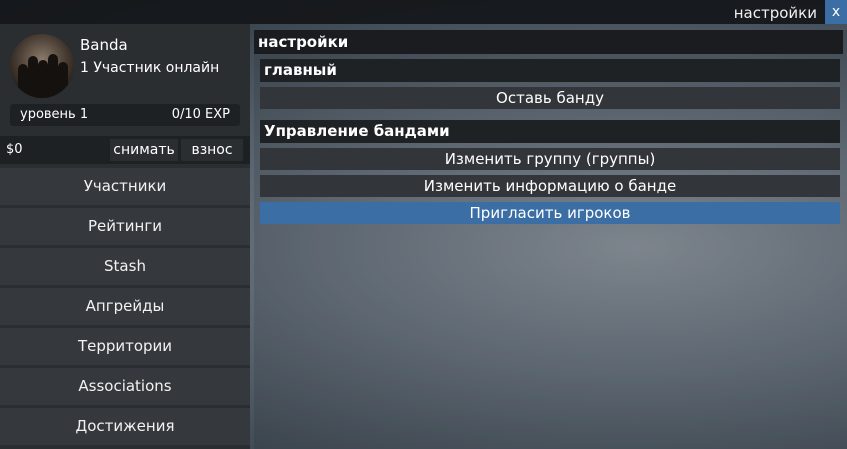 The image size is (847, 449). I want to click on deposit-button: взнос, so click(212, 150).